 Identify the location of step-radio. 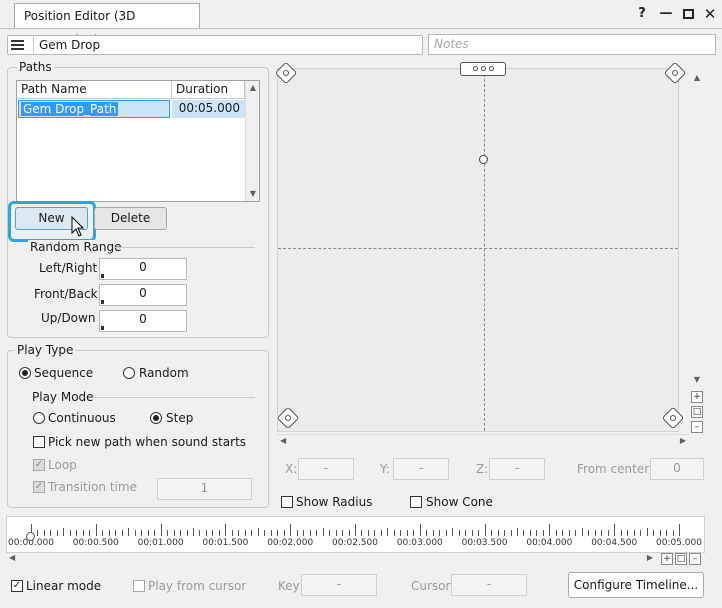
(156, 418).